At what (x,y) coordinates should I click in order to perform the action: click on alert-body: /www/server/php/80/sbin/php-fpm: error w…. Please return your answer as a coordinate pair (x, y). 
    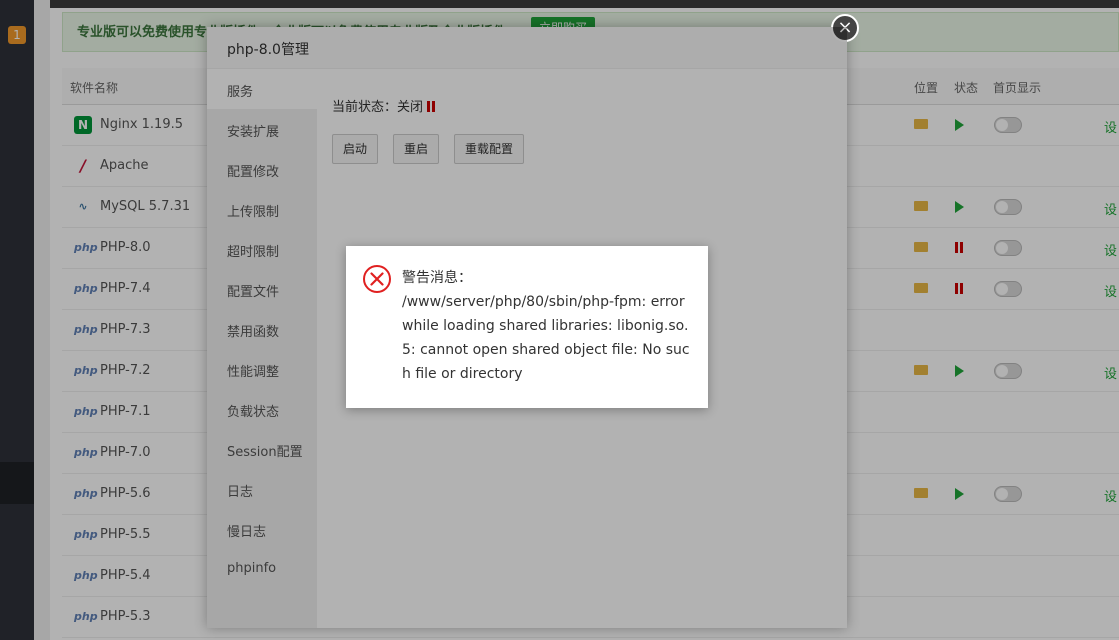
    Looking at the image, I should click on (546, 338).